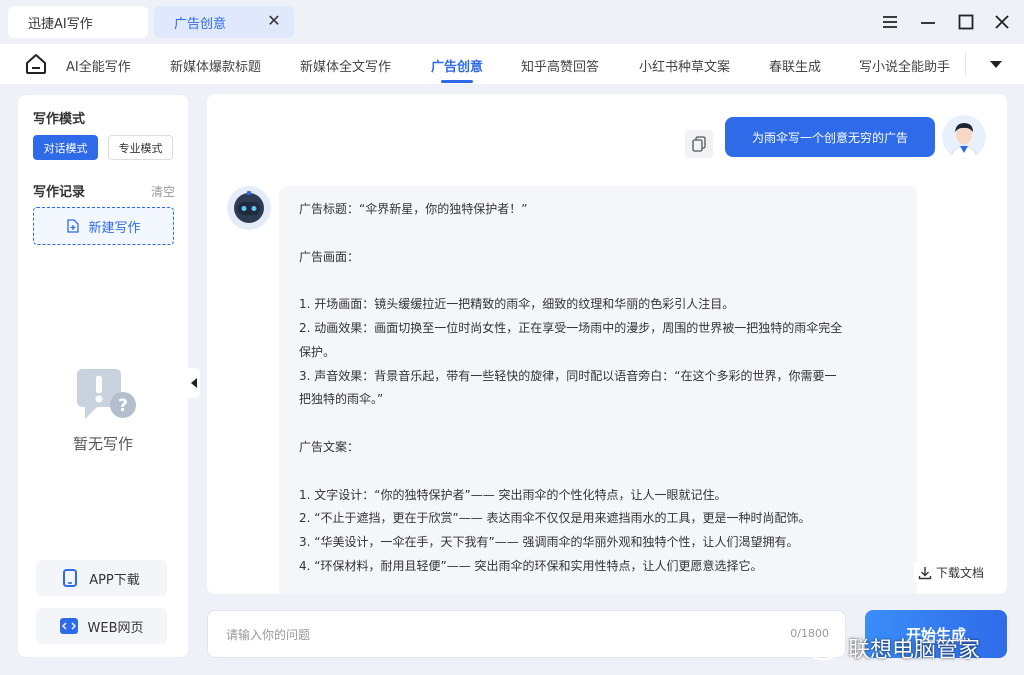 The image size is (1024, 675). Describe the element at coordinates (684, 65) in the screenshot. I see `nav-xiaohongshu: 小红书种草文案` at that location.